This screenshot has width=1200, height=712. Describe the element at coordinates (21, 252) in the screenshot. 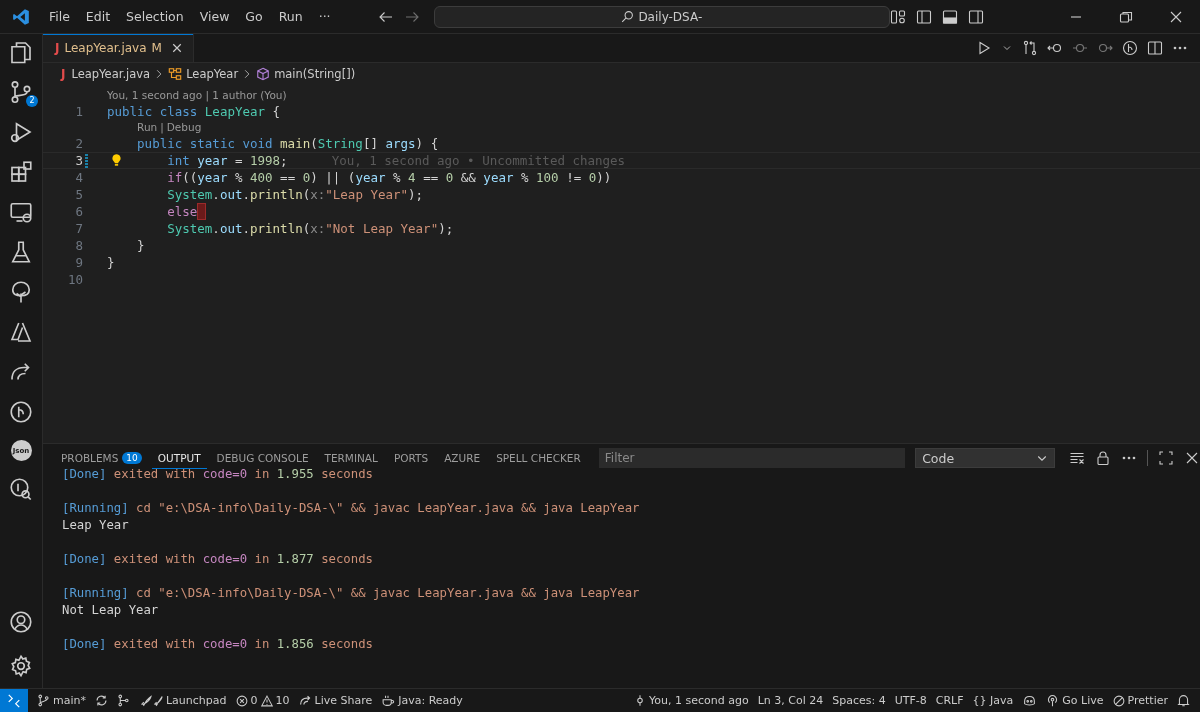

I see `testing-flask-icon` at that location.